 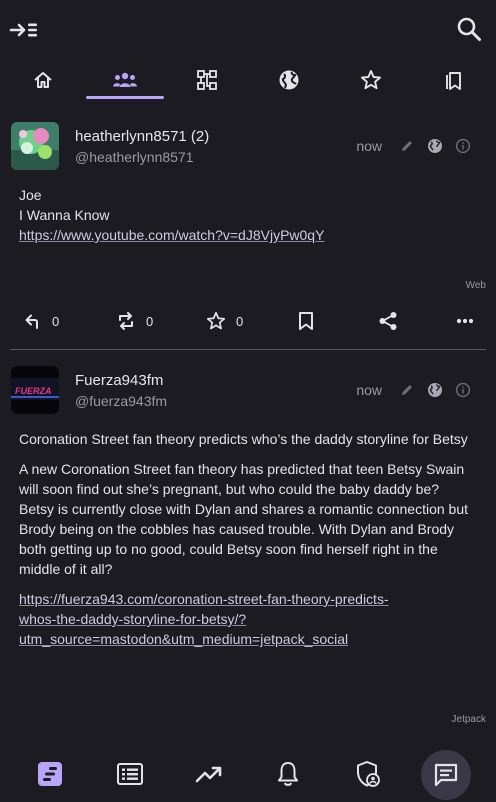 I want to click on conversations-button, so click(x=446, y=775).